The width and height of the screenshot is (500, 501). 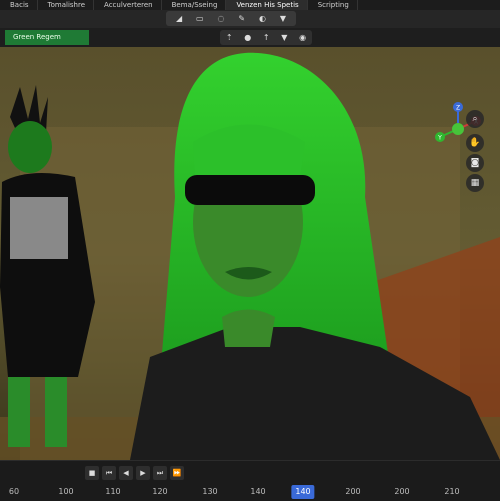 I want to click on overlay-tools: ⇡ ● ↑ ▼ ◉, so click(x=266, y=37).